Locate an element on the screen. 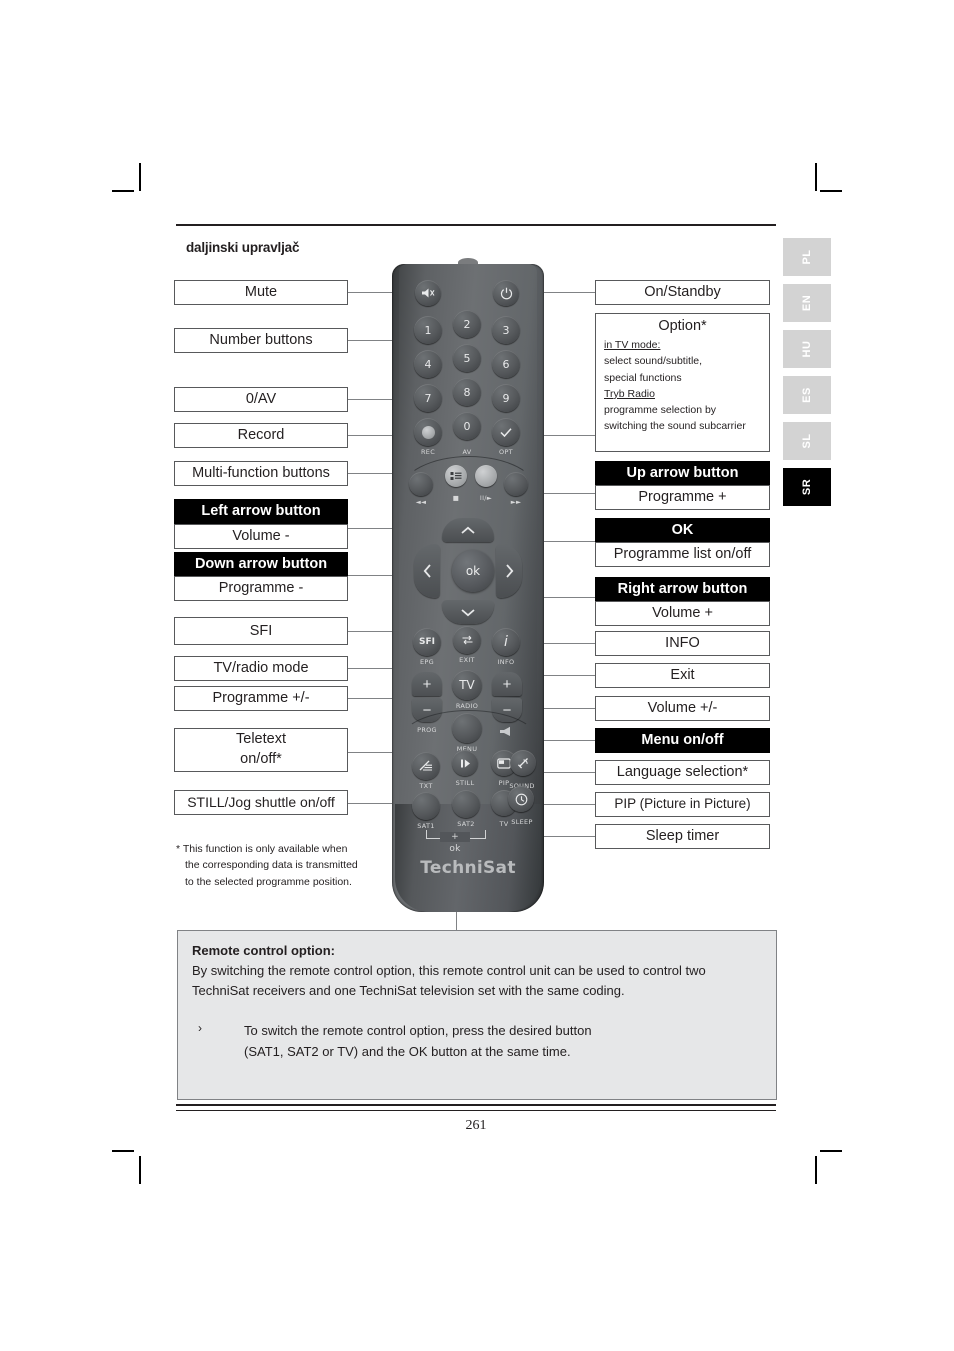  key-power is located at coordinates (506, 293).